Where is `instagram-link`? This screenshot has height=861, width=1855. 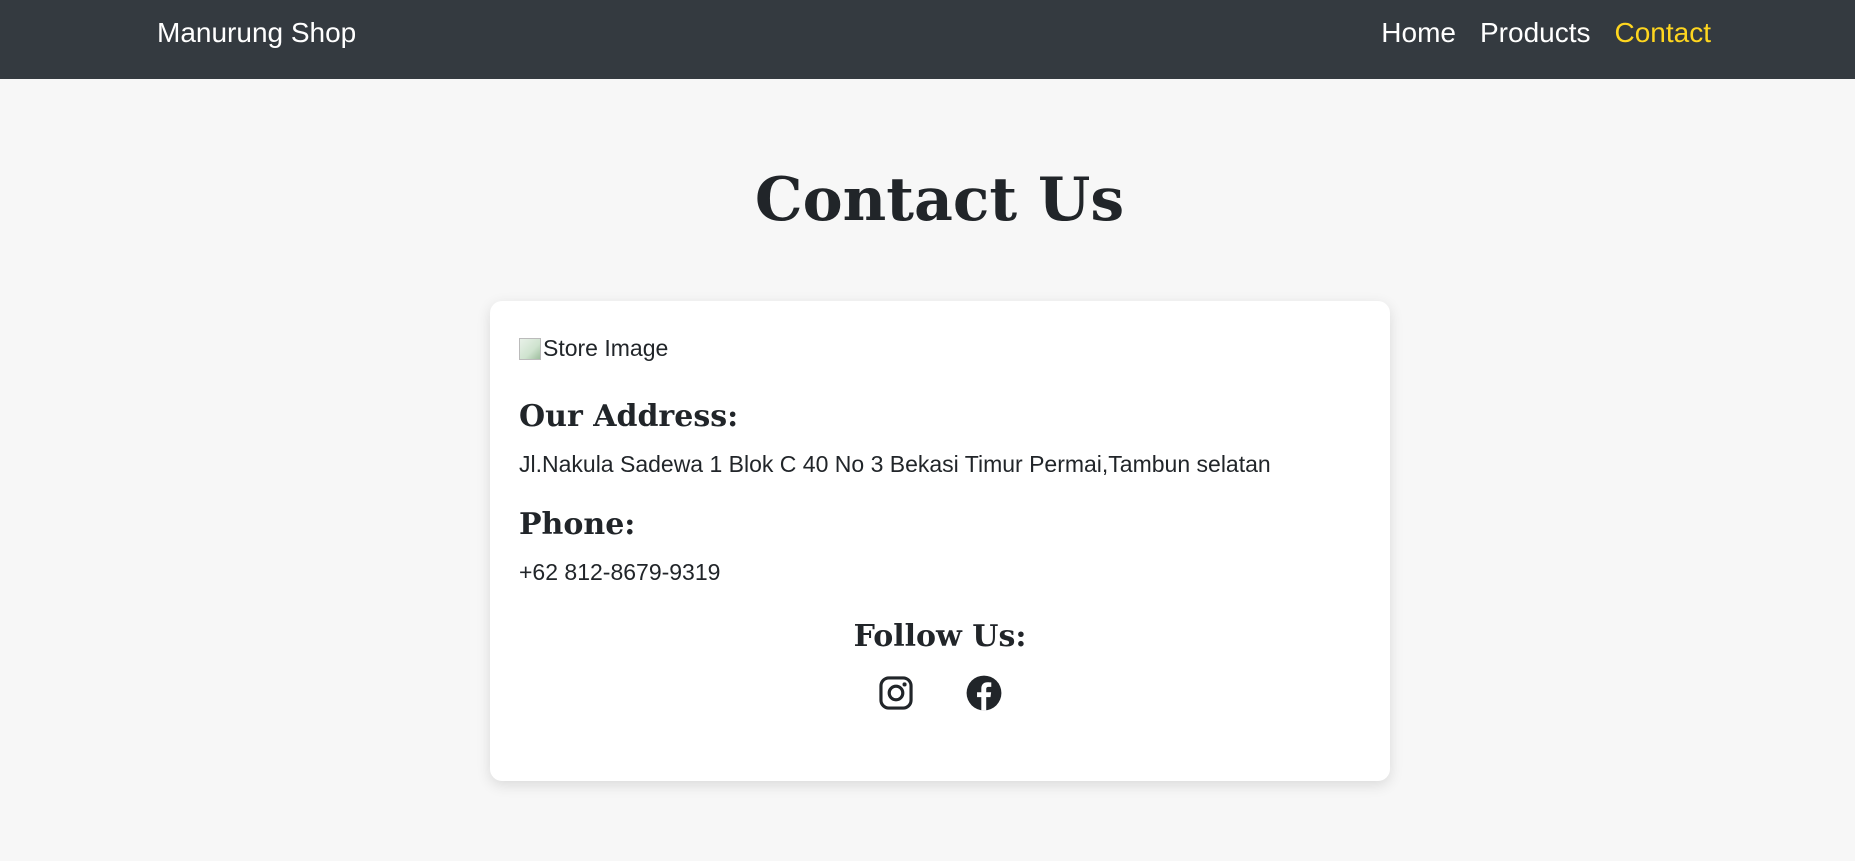
instagram-link is located at coordinates (896, 693).